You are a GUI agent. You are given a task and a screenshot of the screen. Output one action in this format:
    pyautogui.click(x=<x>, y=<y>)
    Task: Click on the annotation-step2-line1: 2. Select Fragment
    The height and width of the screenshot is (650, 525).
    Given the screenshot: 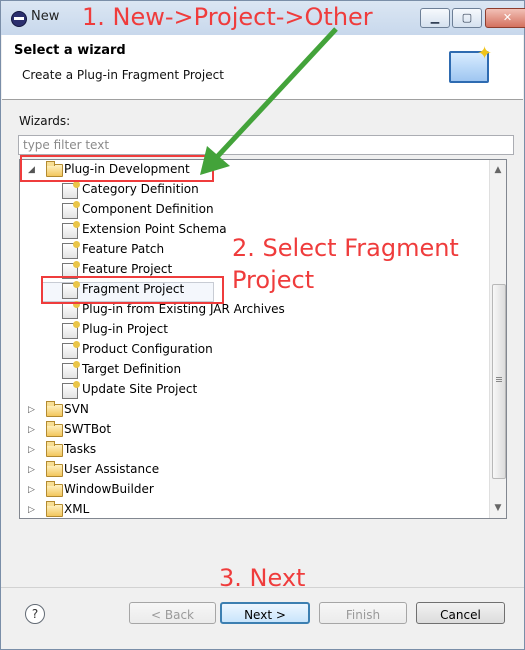 What is the action you would take?
    pyautogui.click(x=345, y=248)
    